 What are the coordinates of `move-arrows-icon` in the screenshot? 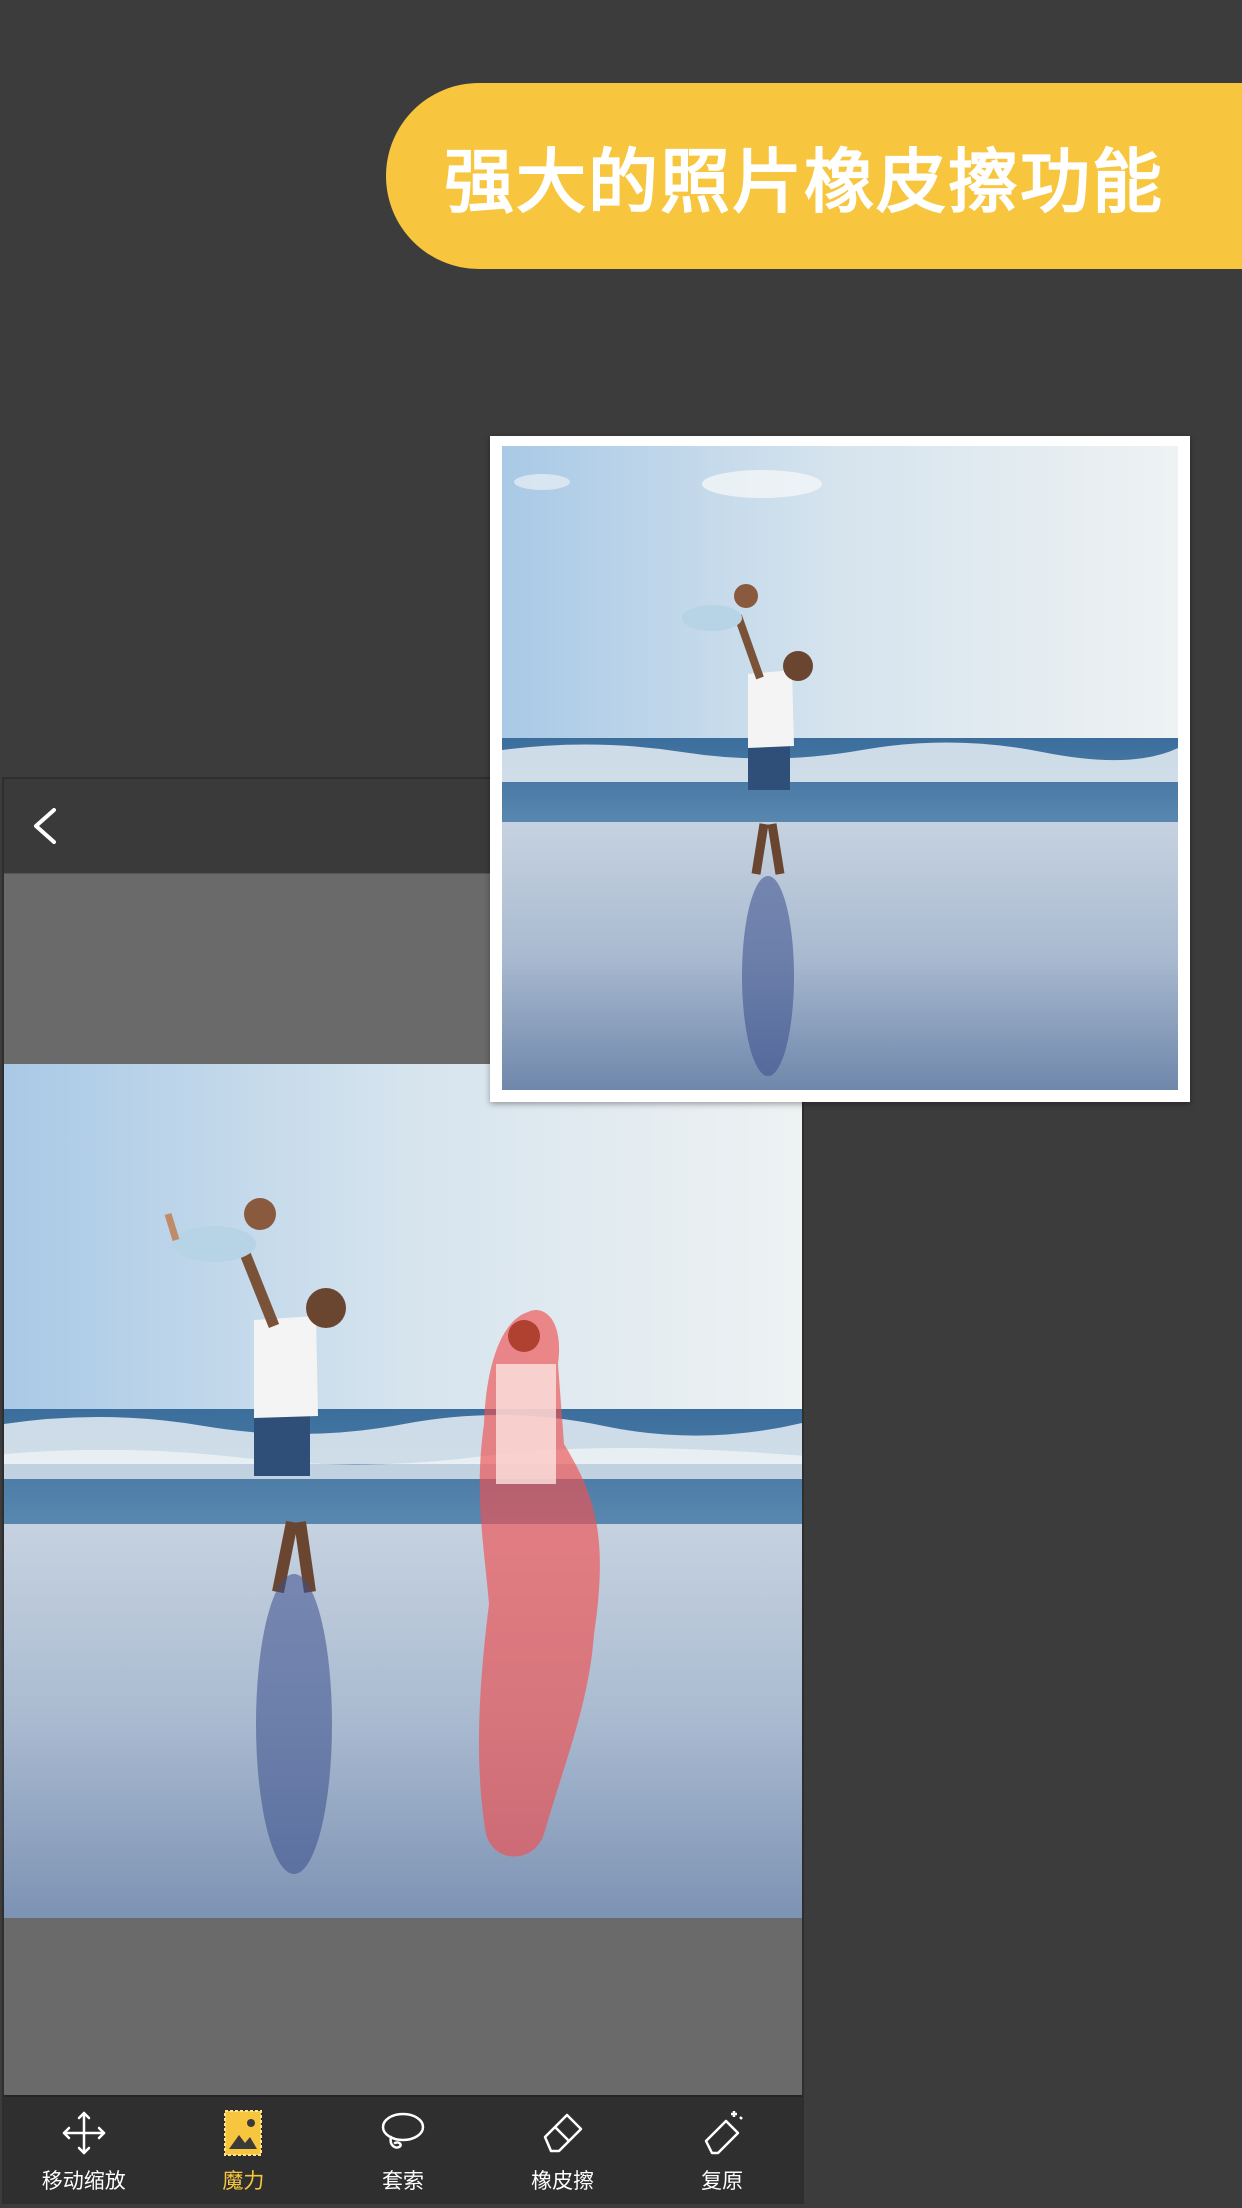 It's located at (84, 2133).